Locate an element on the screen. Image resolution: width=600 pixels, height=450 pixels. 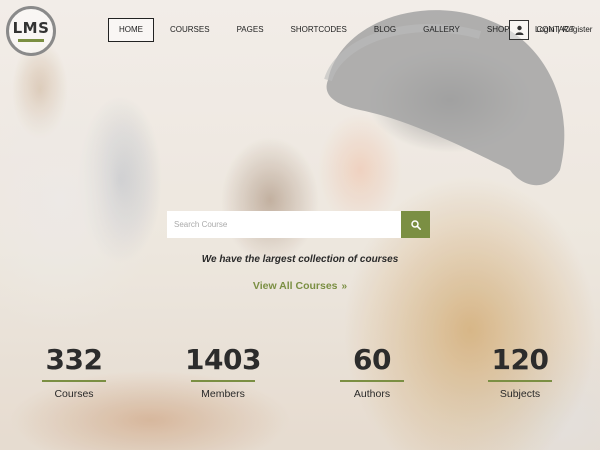
nav-item-home: HOME is located at coordinates (131, 30).